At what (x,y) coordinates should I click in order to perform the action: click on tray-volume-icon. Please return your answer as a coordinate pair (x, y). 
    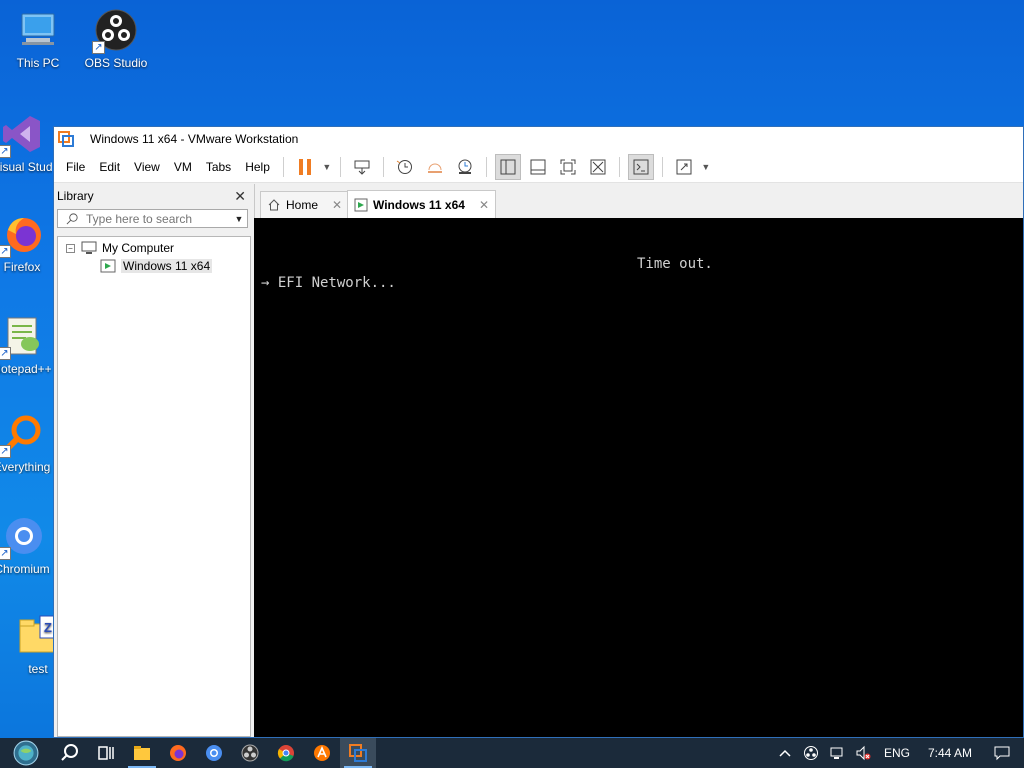
    Looking at the image, I should click on (863, 753).